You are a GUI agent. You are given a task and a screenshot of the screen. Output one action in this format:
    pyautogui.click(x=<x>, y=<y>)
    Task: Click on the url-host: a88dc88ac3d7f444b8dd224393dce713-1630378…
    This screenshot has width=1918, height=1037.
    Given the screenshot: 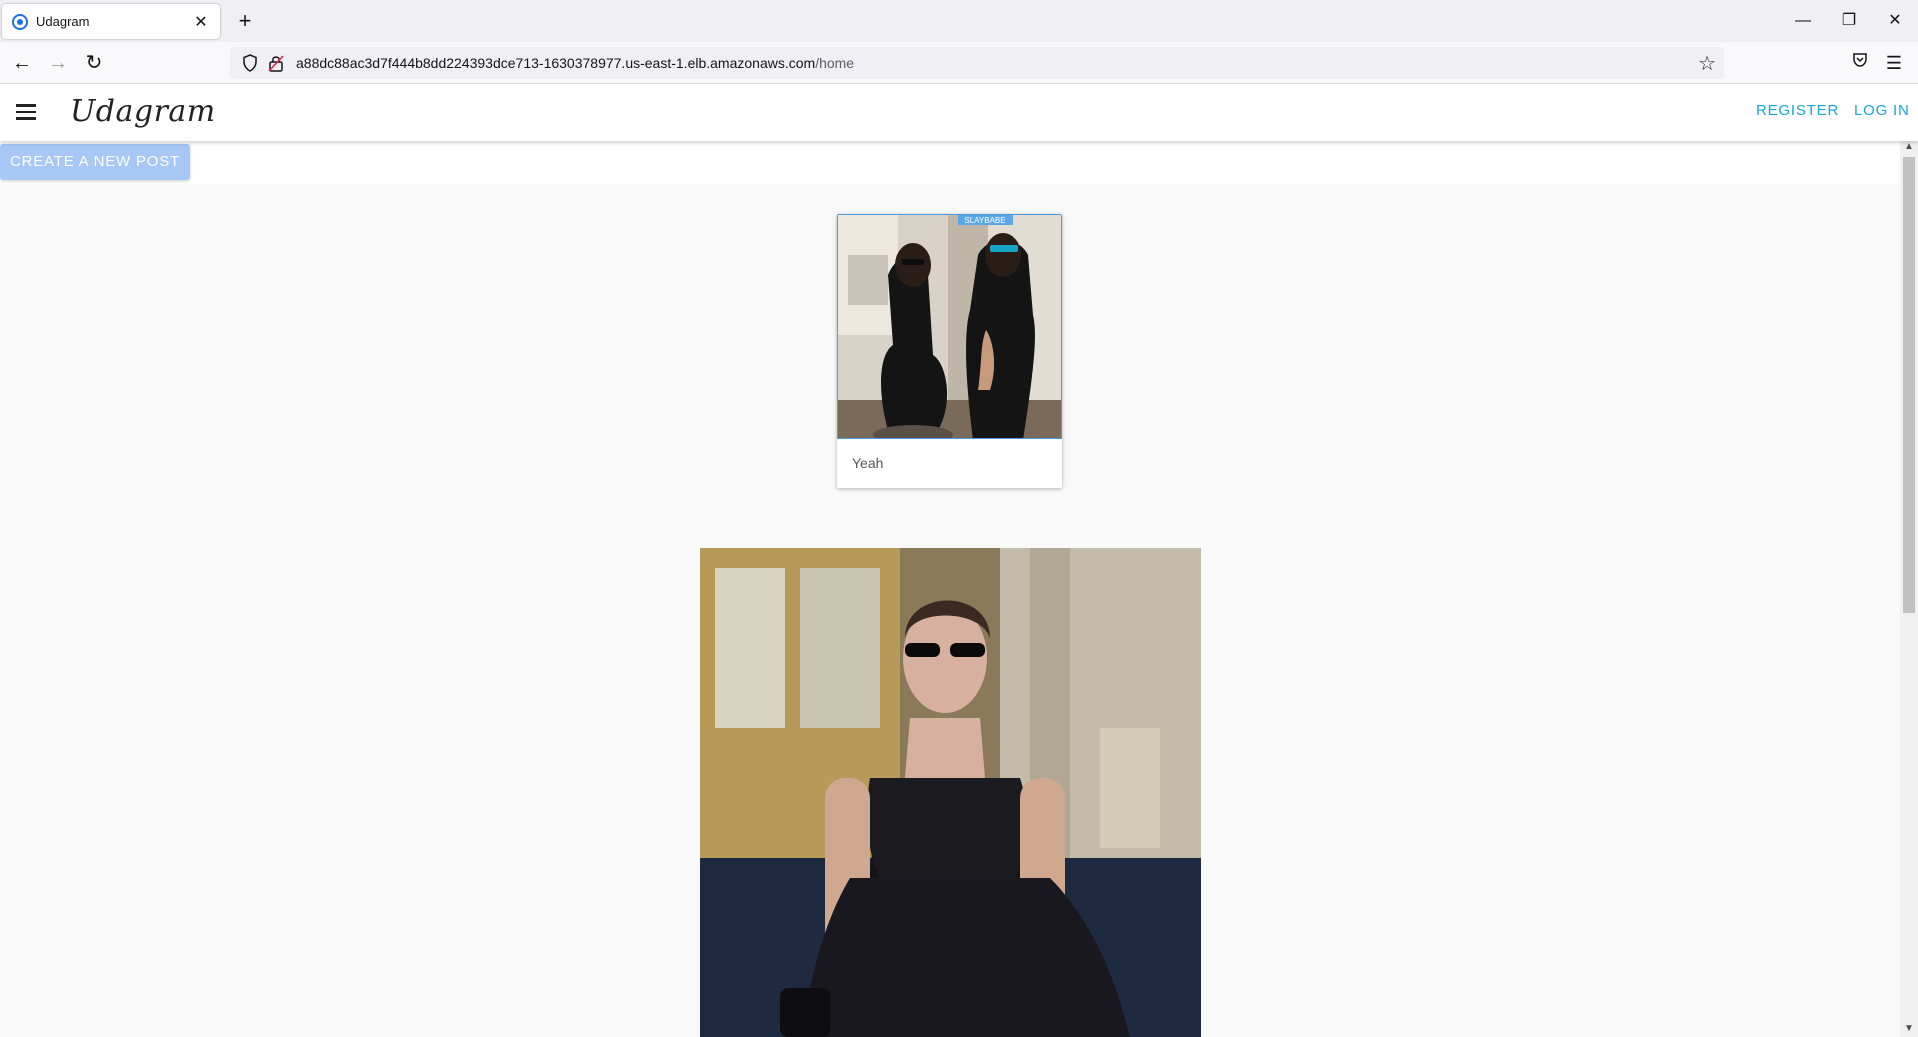 What is the action you would take?
    pyautogui.click(x=556, y=63)
    